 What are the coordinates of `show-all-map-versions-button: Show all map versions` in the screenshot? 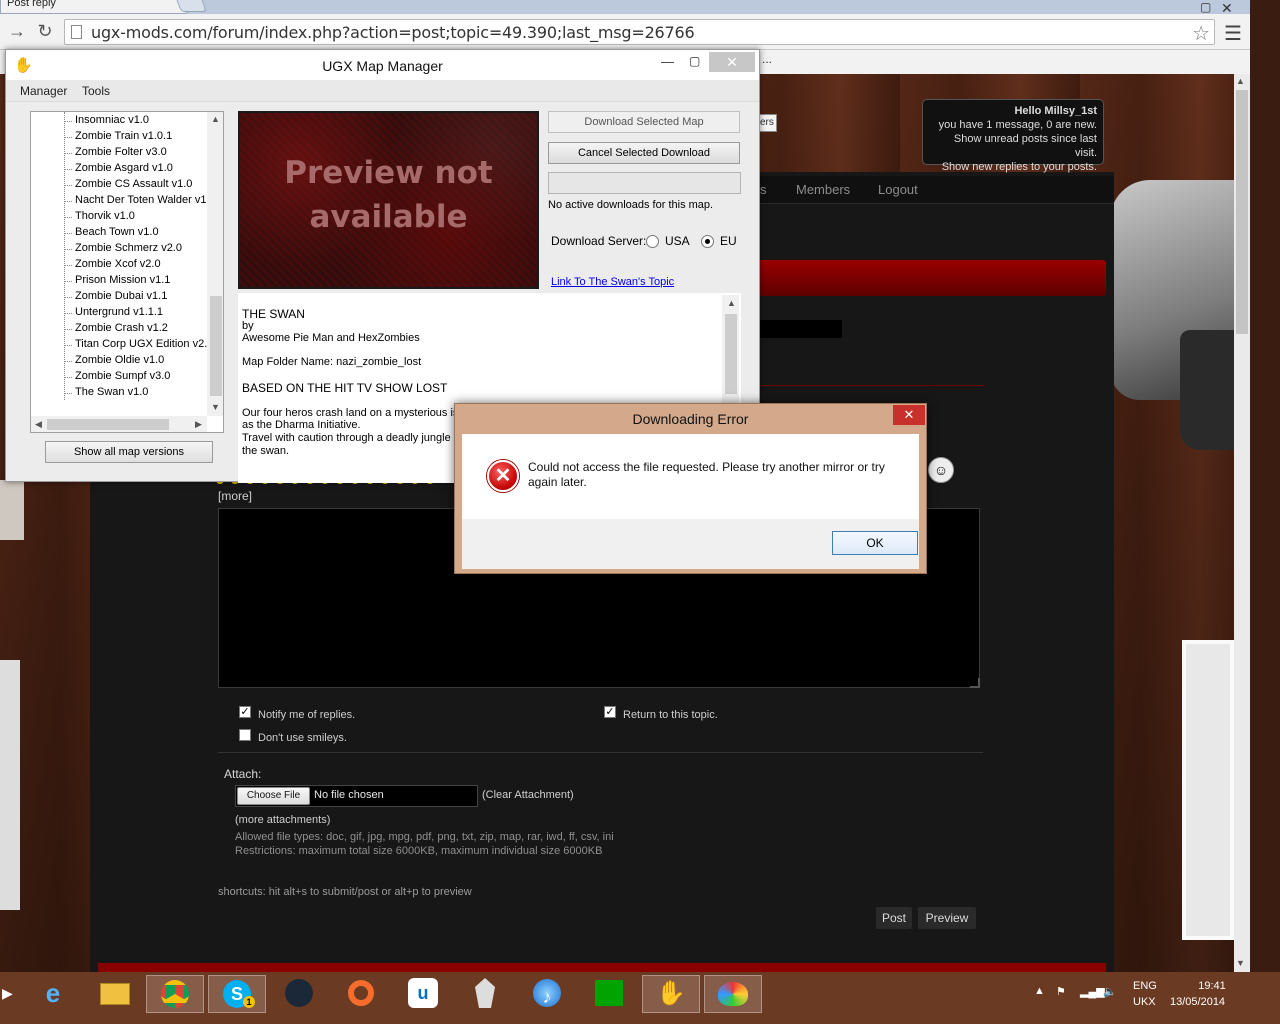 It's located at (129, 452).